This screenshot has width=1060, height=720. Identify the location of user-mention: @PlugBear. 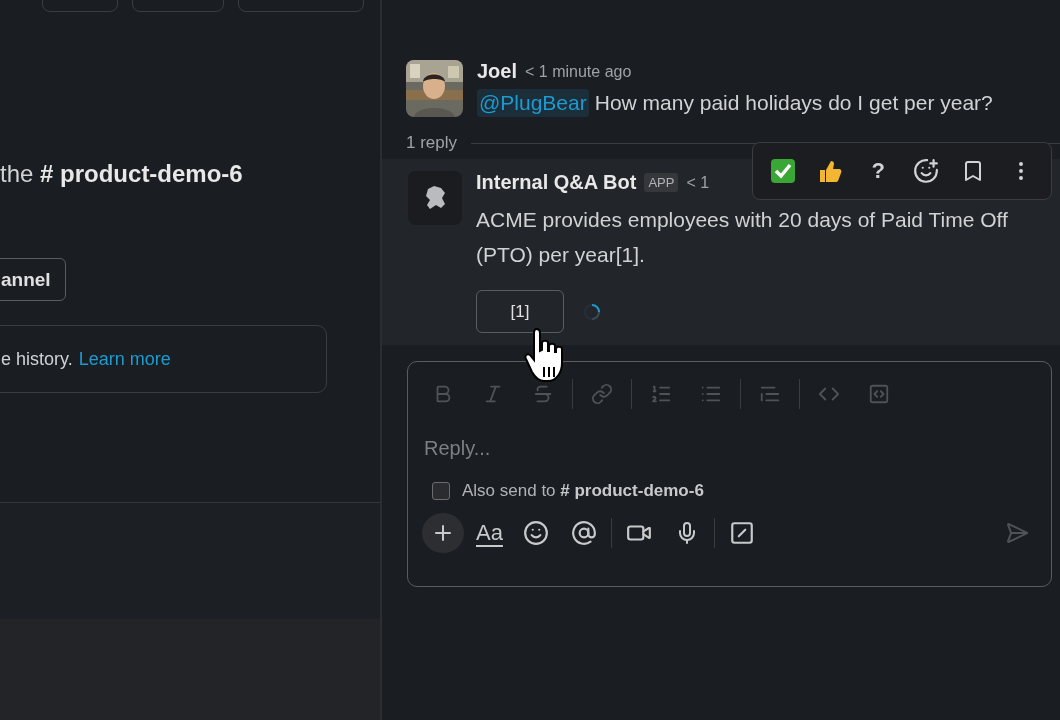
(533, 103).